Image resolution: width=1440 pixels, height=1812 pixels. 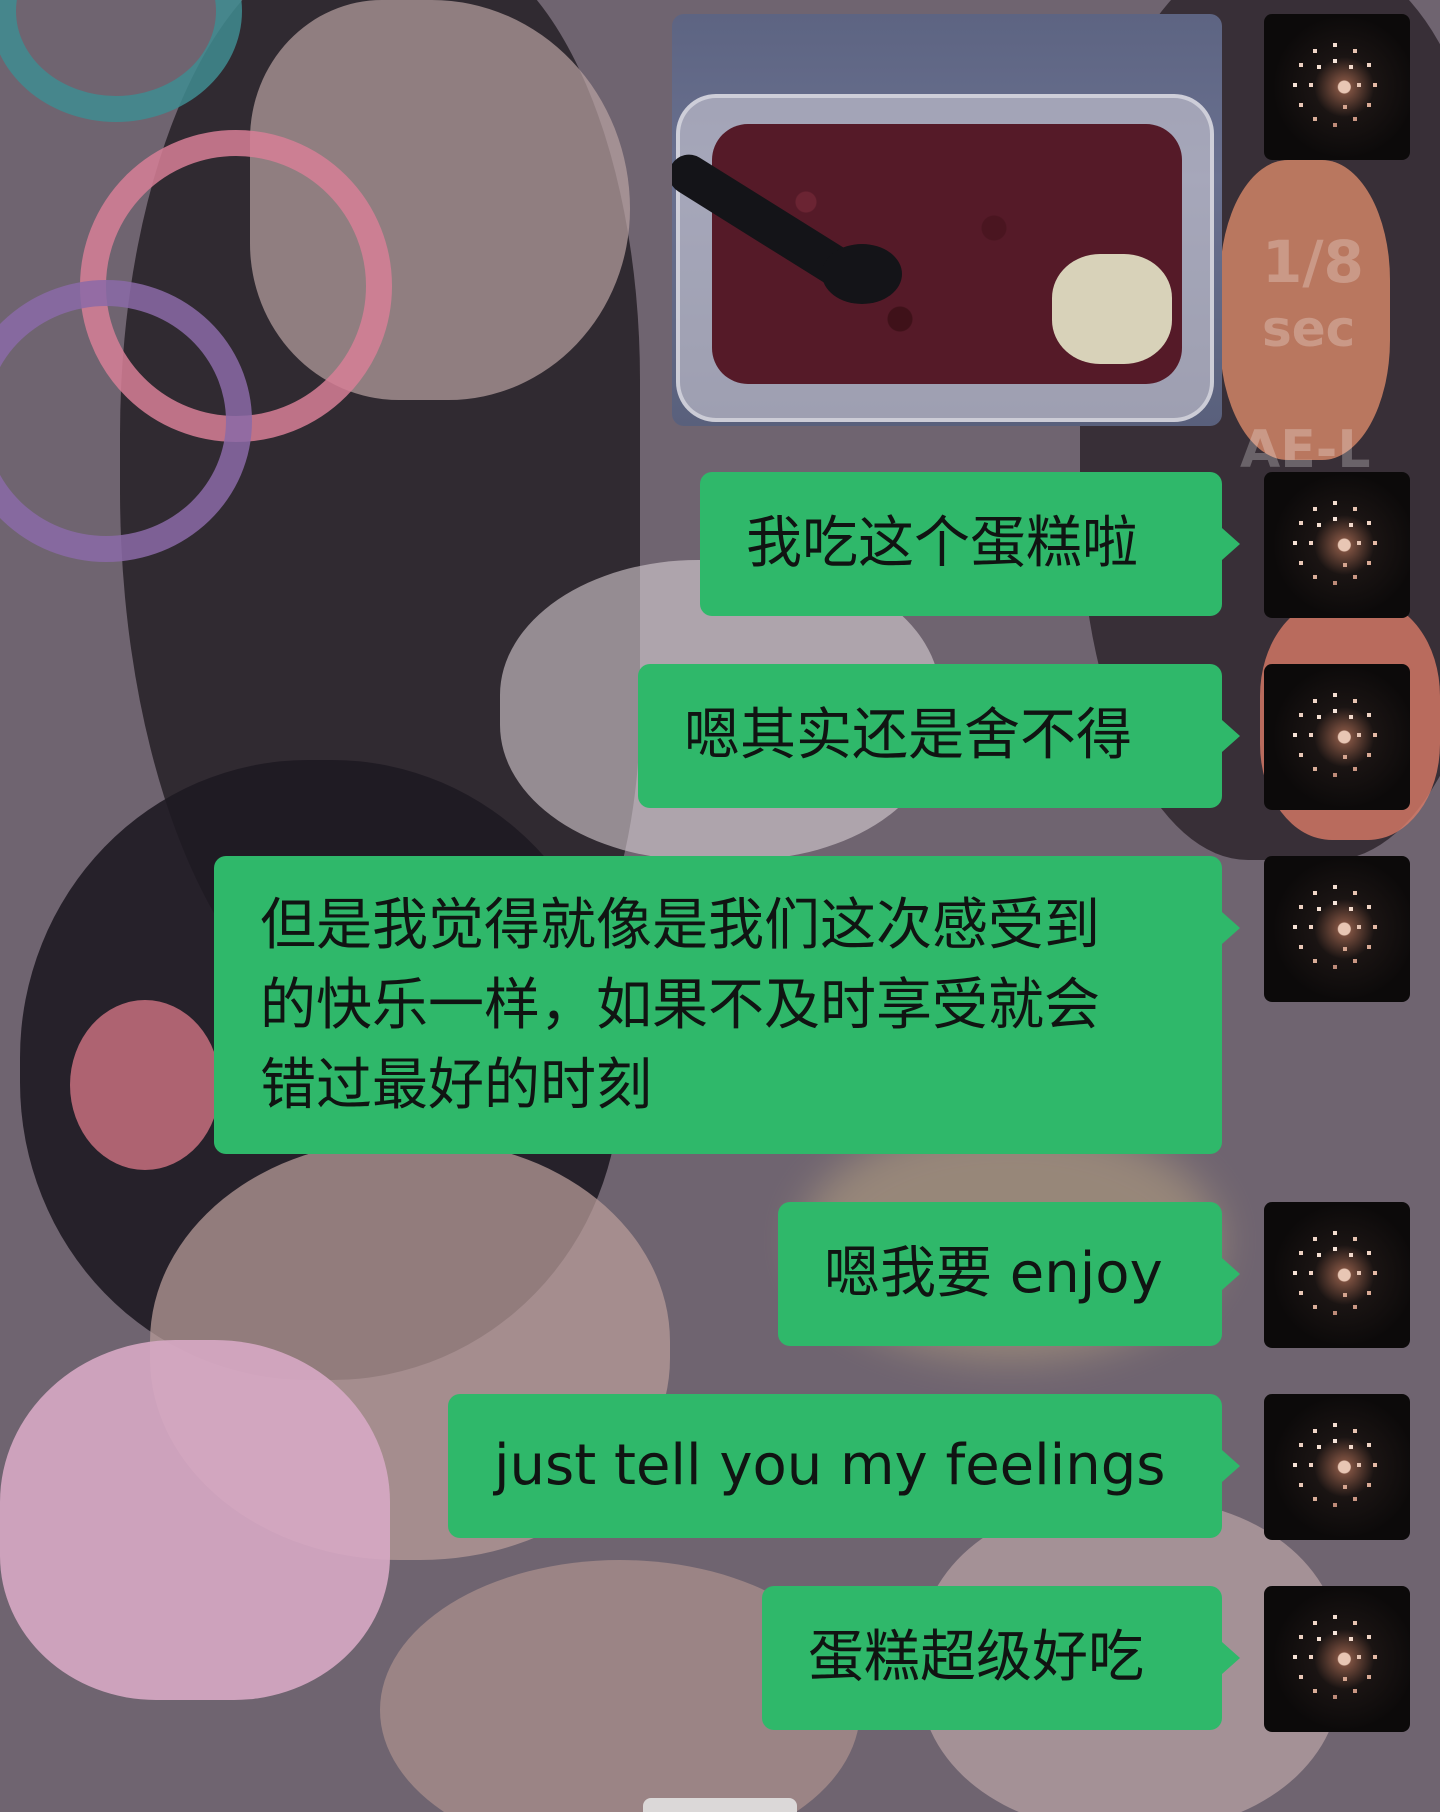 What do you see at coordinates (1309, 329) in the screenshot?
I see `wallpaper-overlay-text-middle: sec` at bounding box center [1309, 329].